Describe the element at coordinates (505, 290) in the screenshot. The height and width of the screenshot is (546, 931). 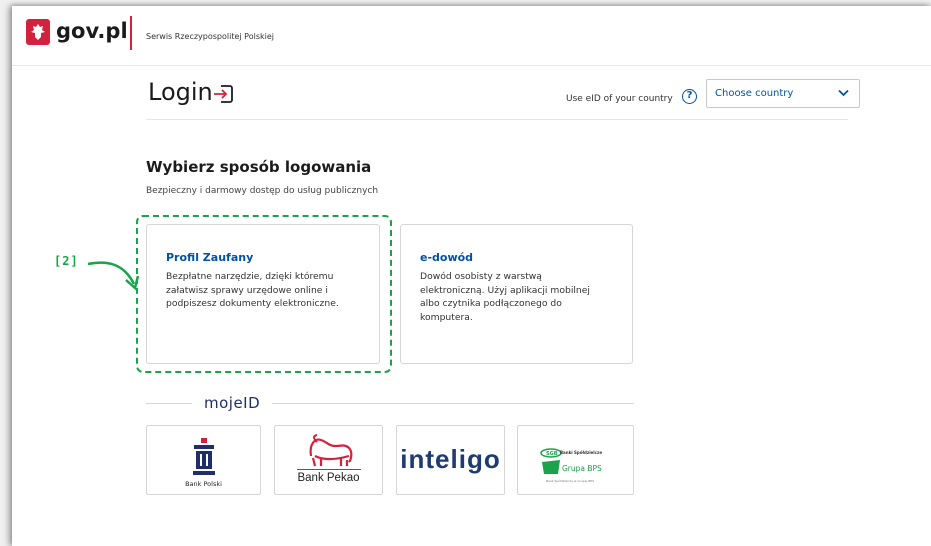
I see `card-description-line: elektroniczną. Użyj aplikacji mobilnej` at that location.